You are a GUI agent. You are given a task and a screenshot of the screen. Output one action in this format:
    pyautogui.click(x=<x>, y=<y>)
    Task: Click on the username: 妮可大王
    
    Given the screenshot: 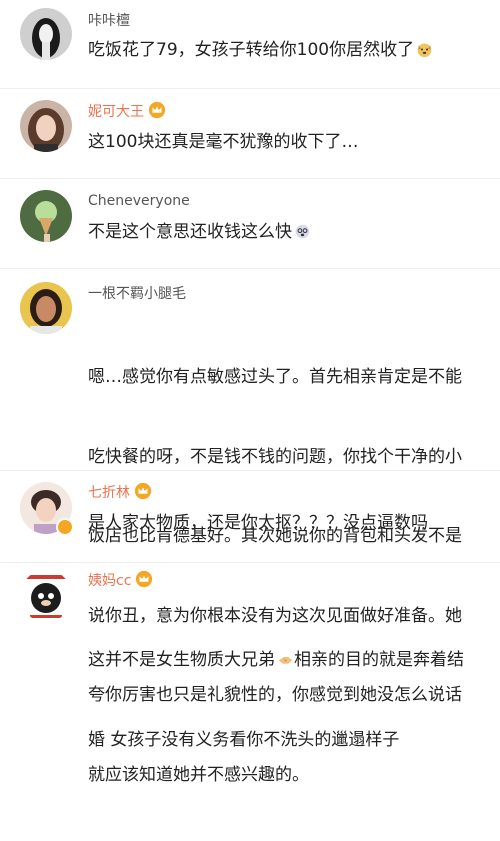 What is the action you would take?
    pyautogui.click(x=127, y=111)
    